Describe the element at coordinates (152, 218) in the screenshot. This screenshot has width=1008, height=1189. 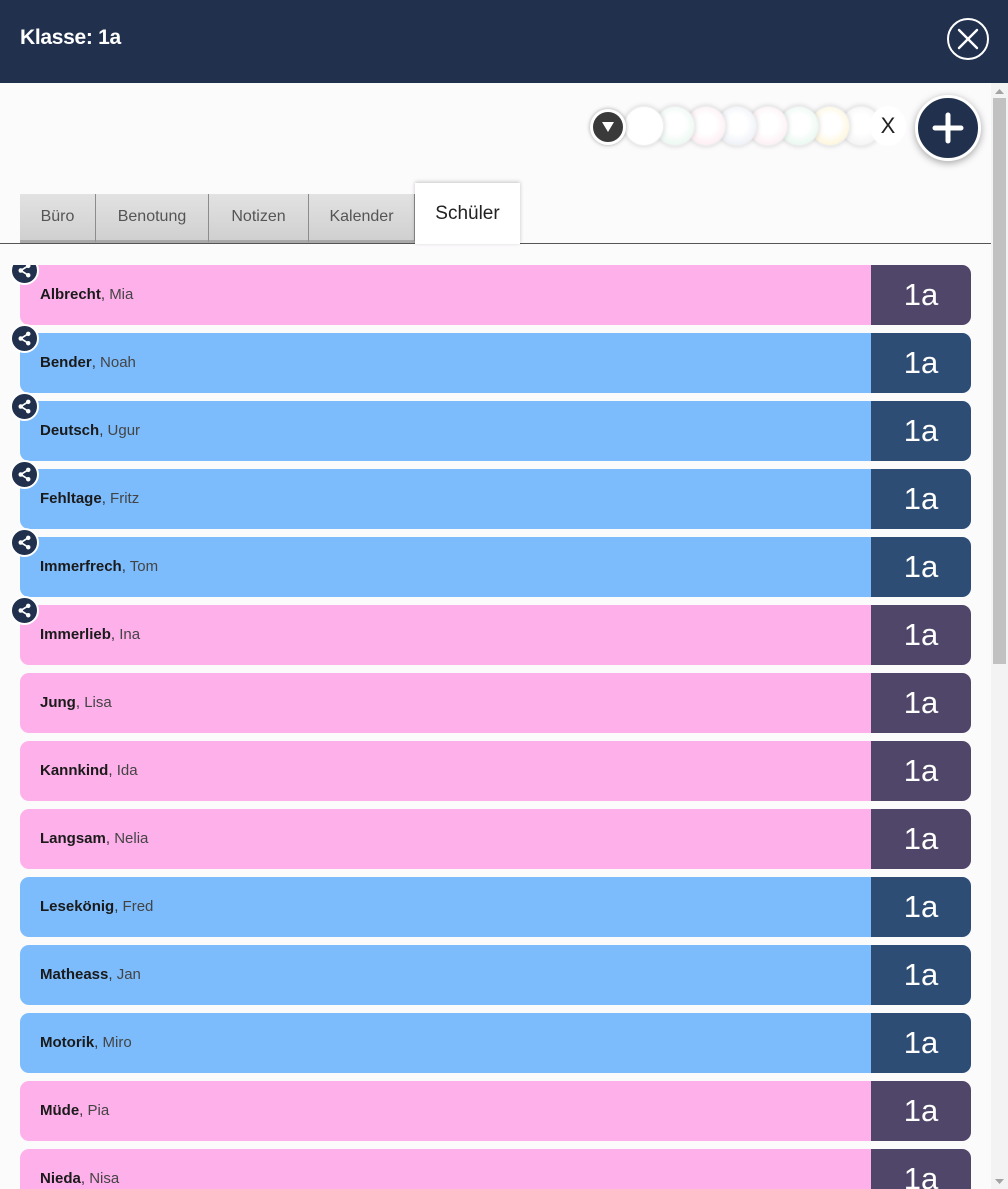
I see `tab-benotung: Benotung` at that location.